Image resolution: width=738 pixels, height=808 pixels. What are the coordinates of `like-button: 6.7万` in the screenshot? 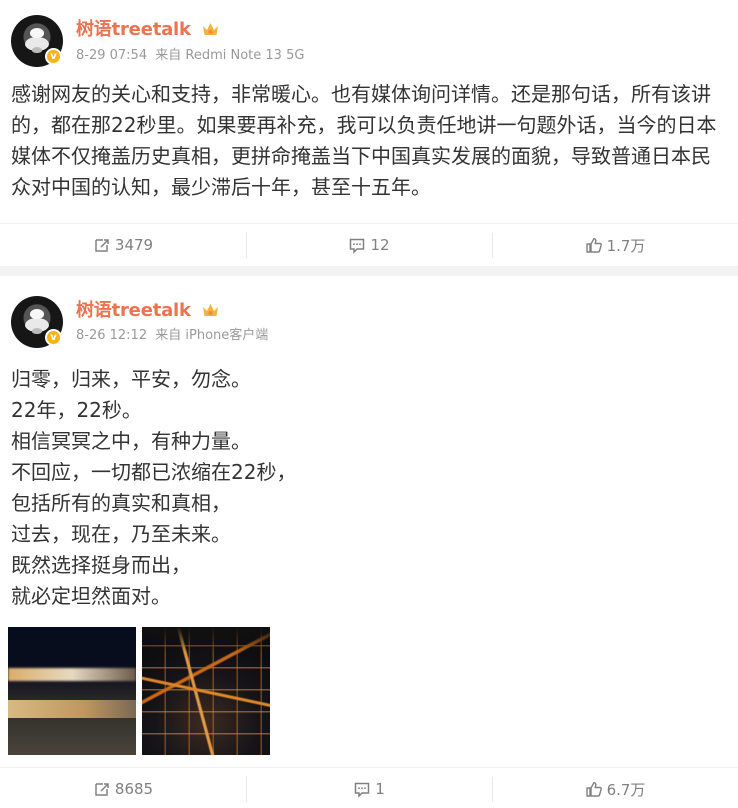 It's located at (615, 789).